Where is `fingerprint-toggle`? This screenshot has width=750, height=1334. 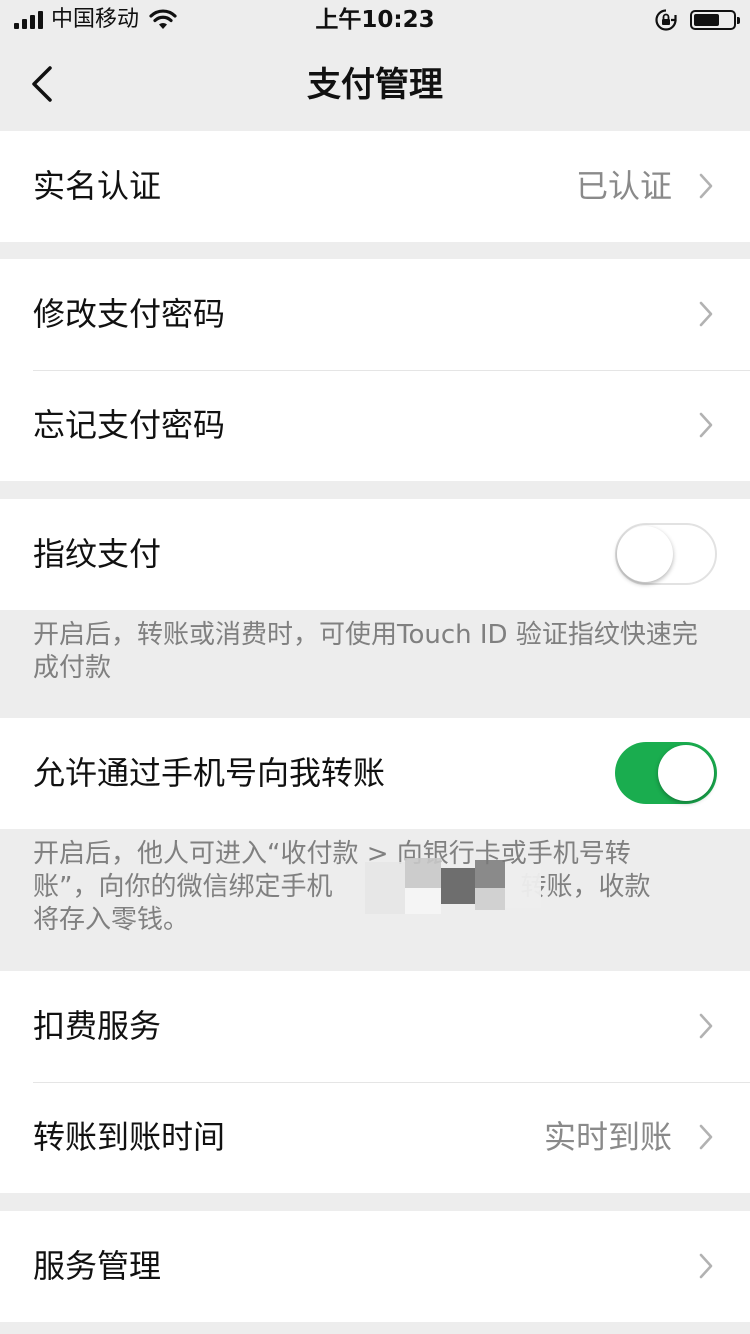 fingerprint-toggle is located at coordinates (666, 554).